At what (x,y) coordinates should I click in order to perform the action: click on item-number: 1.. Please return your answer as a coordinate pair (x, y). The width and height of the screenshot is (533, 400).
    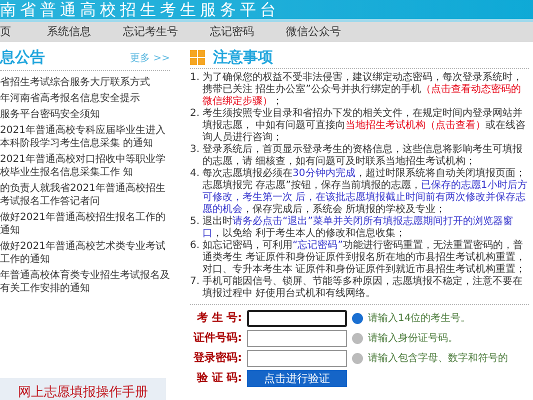
    Looking at the image, I should click on (195, 78).